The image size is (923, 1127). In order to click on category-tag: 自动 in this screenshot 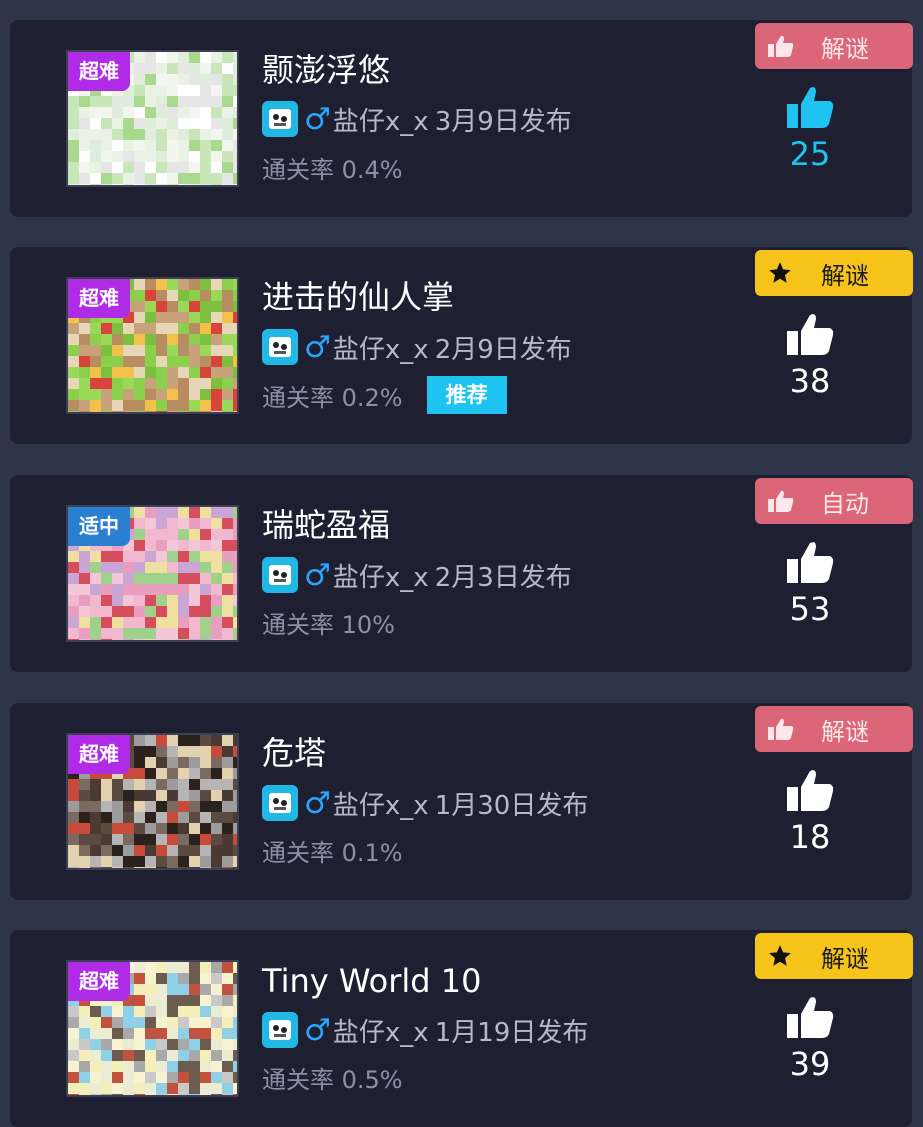, I will do `click(834, 501)`.